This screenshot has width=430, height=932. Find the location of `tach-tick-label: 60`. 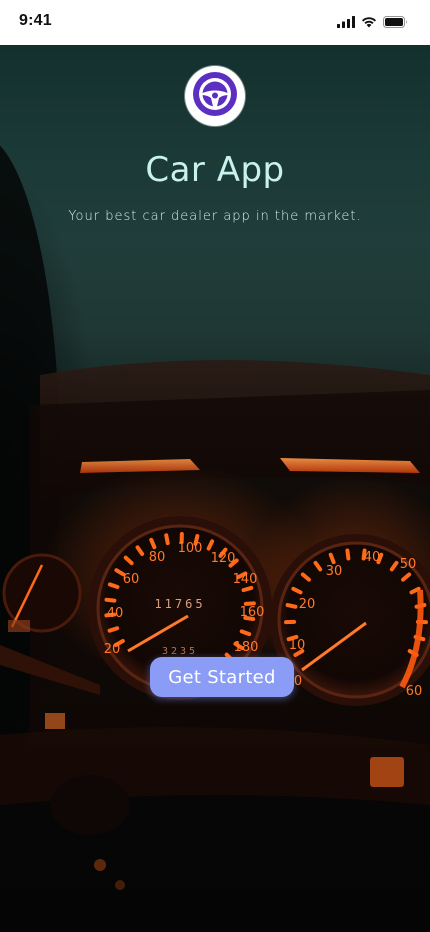

tach-tick-label: 60 is located at coordinates (414, 691).